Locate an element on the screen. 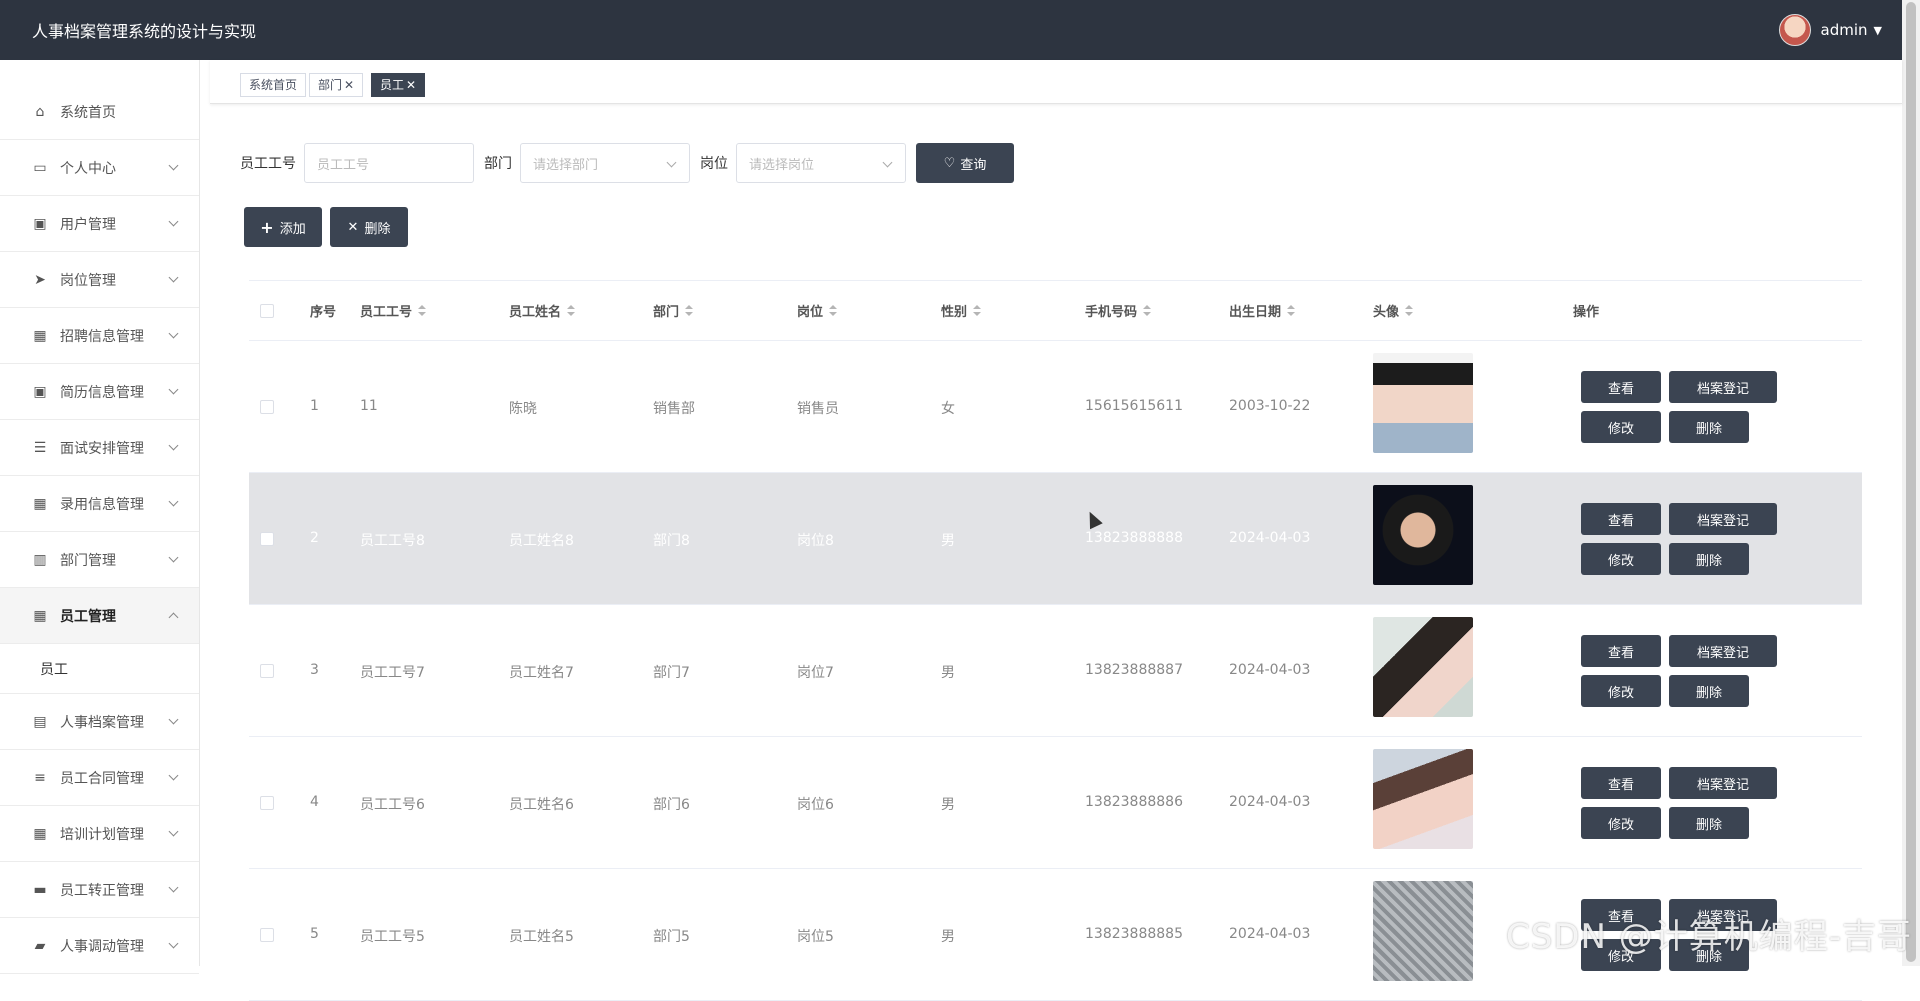  sidebar-subitem-employee: 员工 is located at coordinates (99, 669).